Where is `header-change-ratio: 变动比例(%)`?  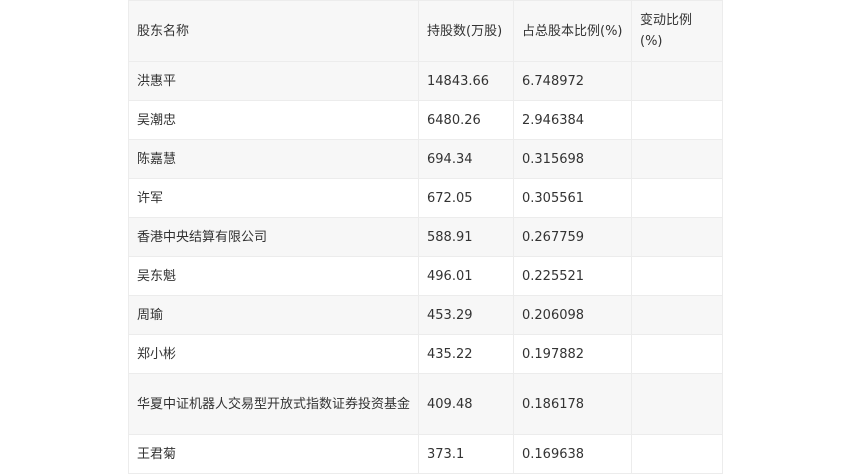
header-change-ratio: 变动比例(%) is located at coordinates (677, 31).